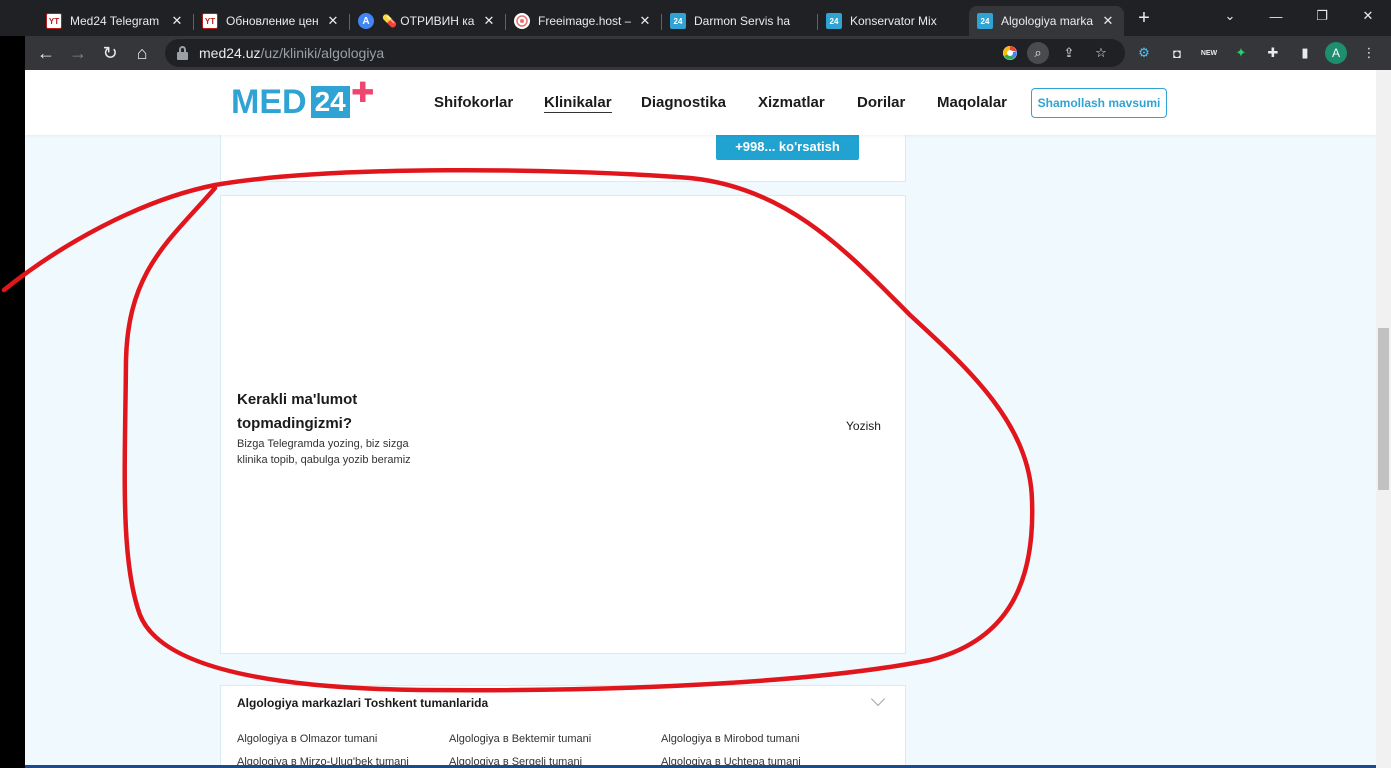  Describe the element at coordinates (1336, 53) in the screenshot. I see `avatar: A` at that location.